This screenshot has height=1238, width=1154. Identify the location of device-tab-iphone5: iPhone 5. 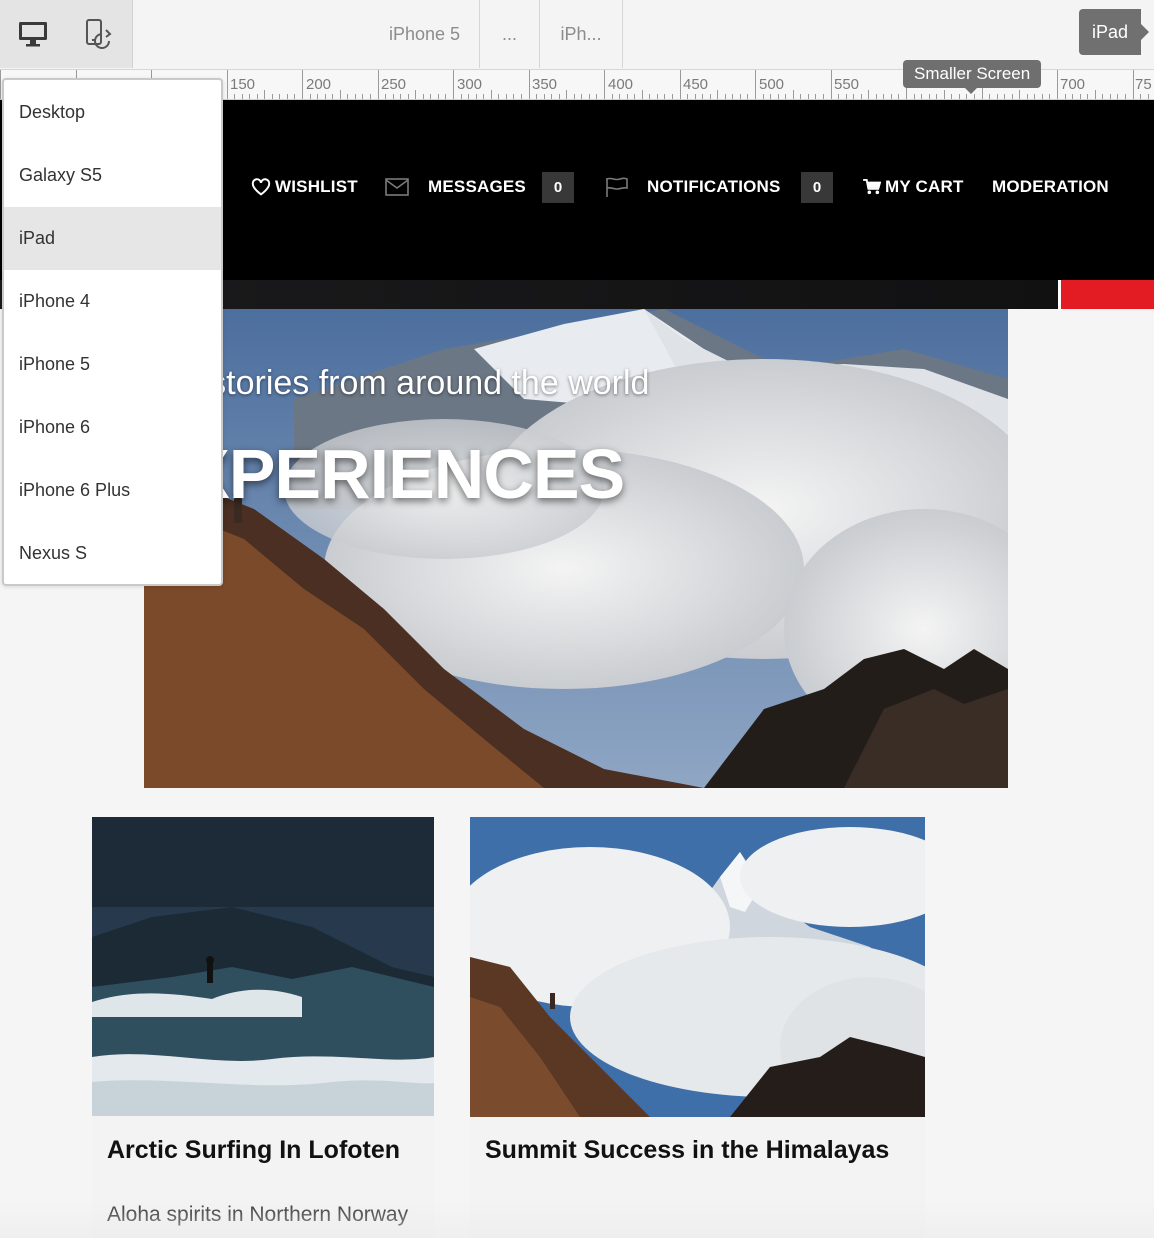
(425, 34).